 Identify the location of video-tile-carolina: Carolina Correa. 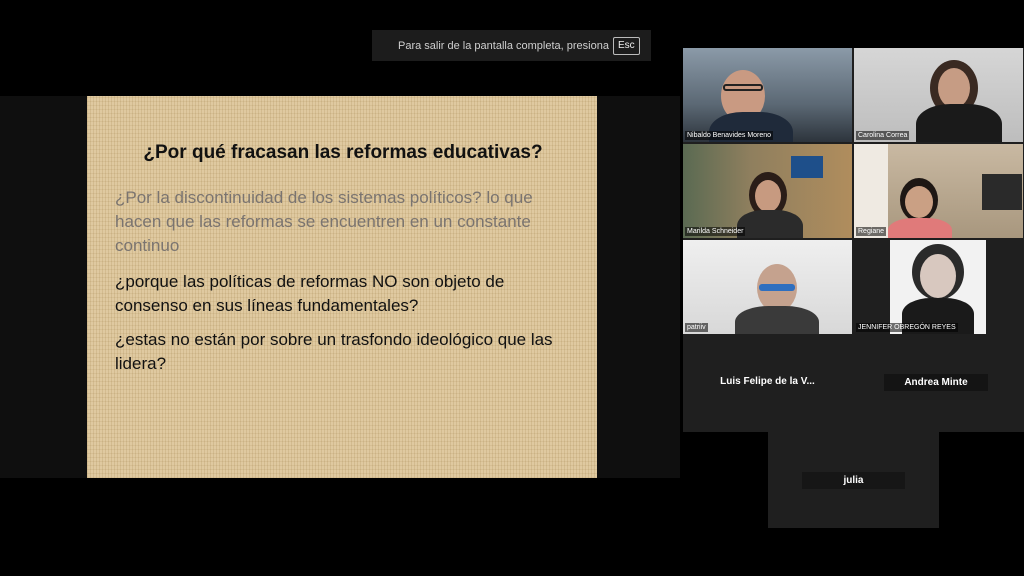
(938, 95).